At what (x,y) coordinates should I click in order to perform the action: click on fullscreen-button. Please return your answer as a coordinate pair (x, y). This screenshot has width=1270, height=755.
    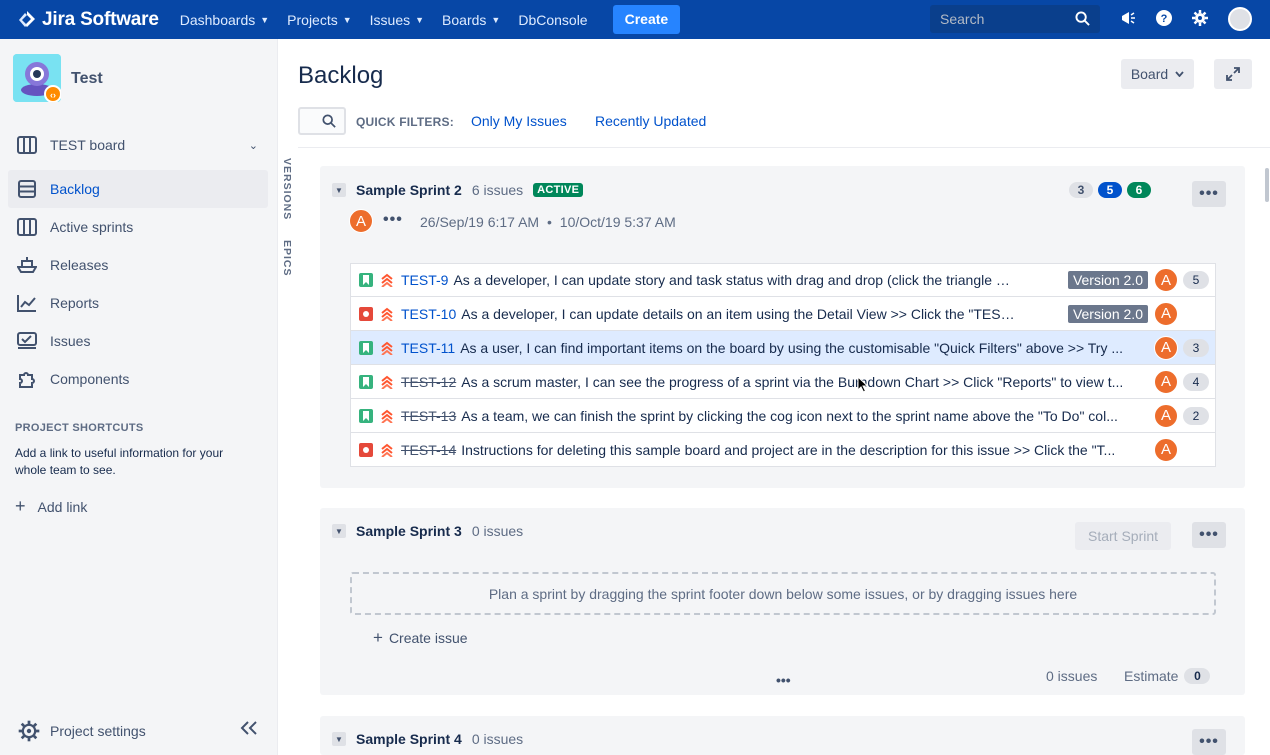
    Looking at the image, I should click on (1233, 74).